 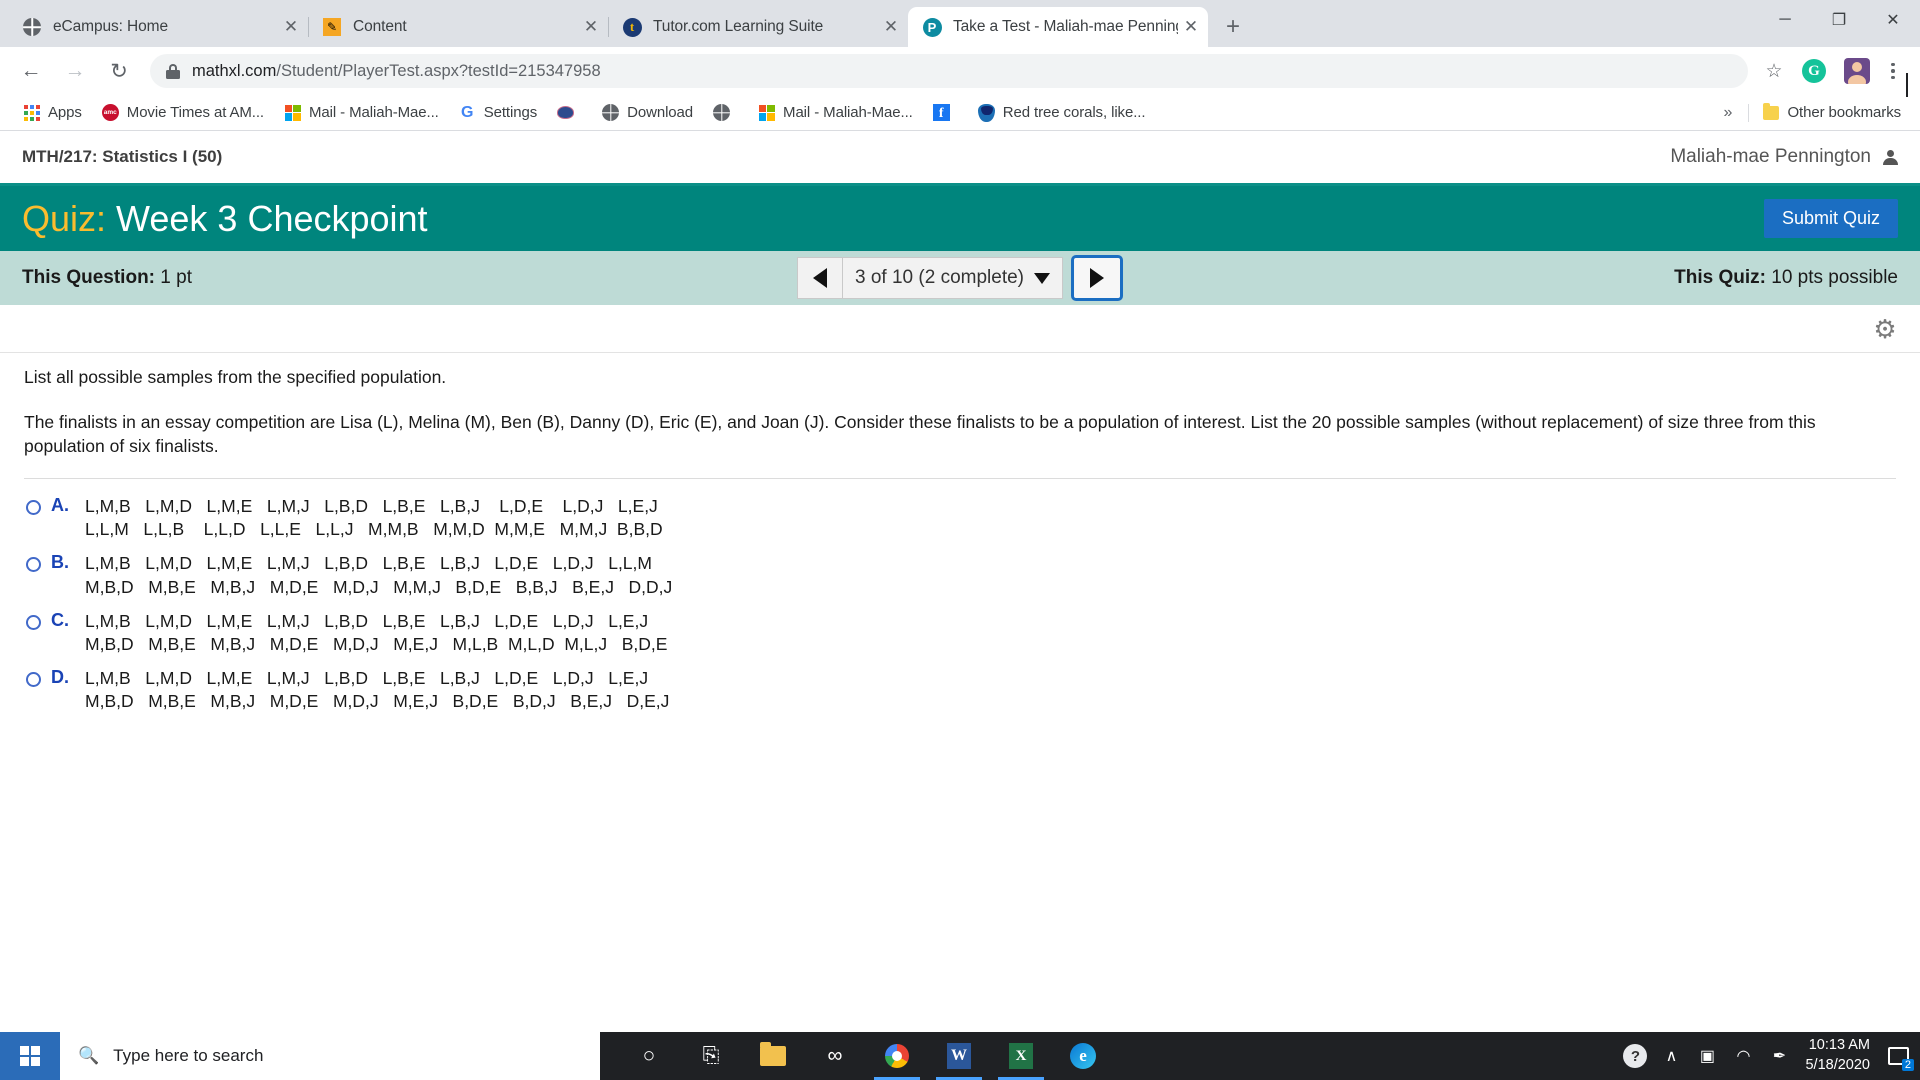 I want to click on globe-icon, so click(x=32, y=27).